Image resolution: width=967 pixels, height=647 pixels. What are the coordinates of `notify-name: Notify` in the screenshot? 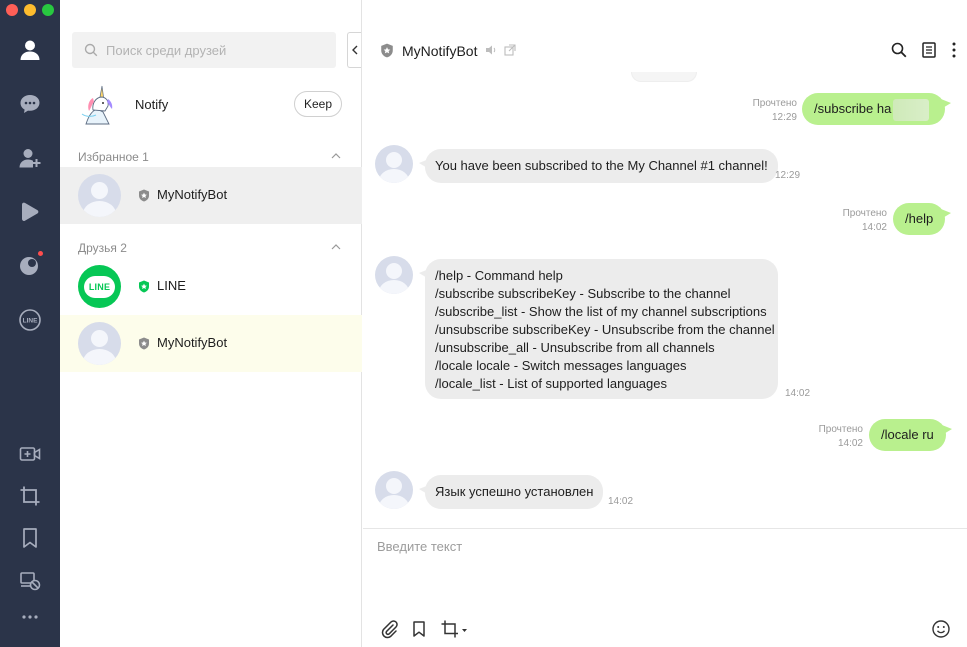 It's located at (152, 104).